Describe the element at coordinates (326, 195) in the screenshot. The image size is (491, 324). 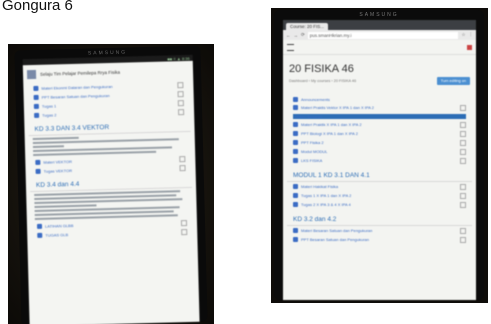
I see `list-item-label: Tugas 1 X IPA 1 dan X IPA 2` at that location.